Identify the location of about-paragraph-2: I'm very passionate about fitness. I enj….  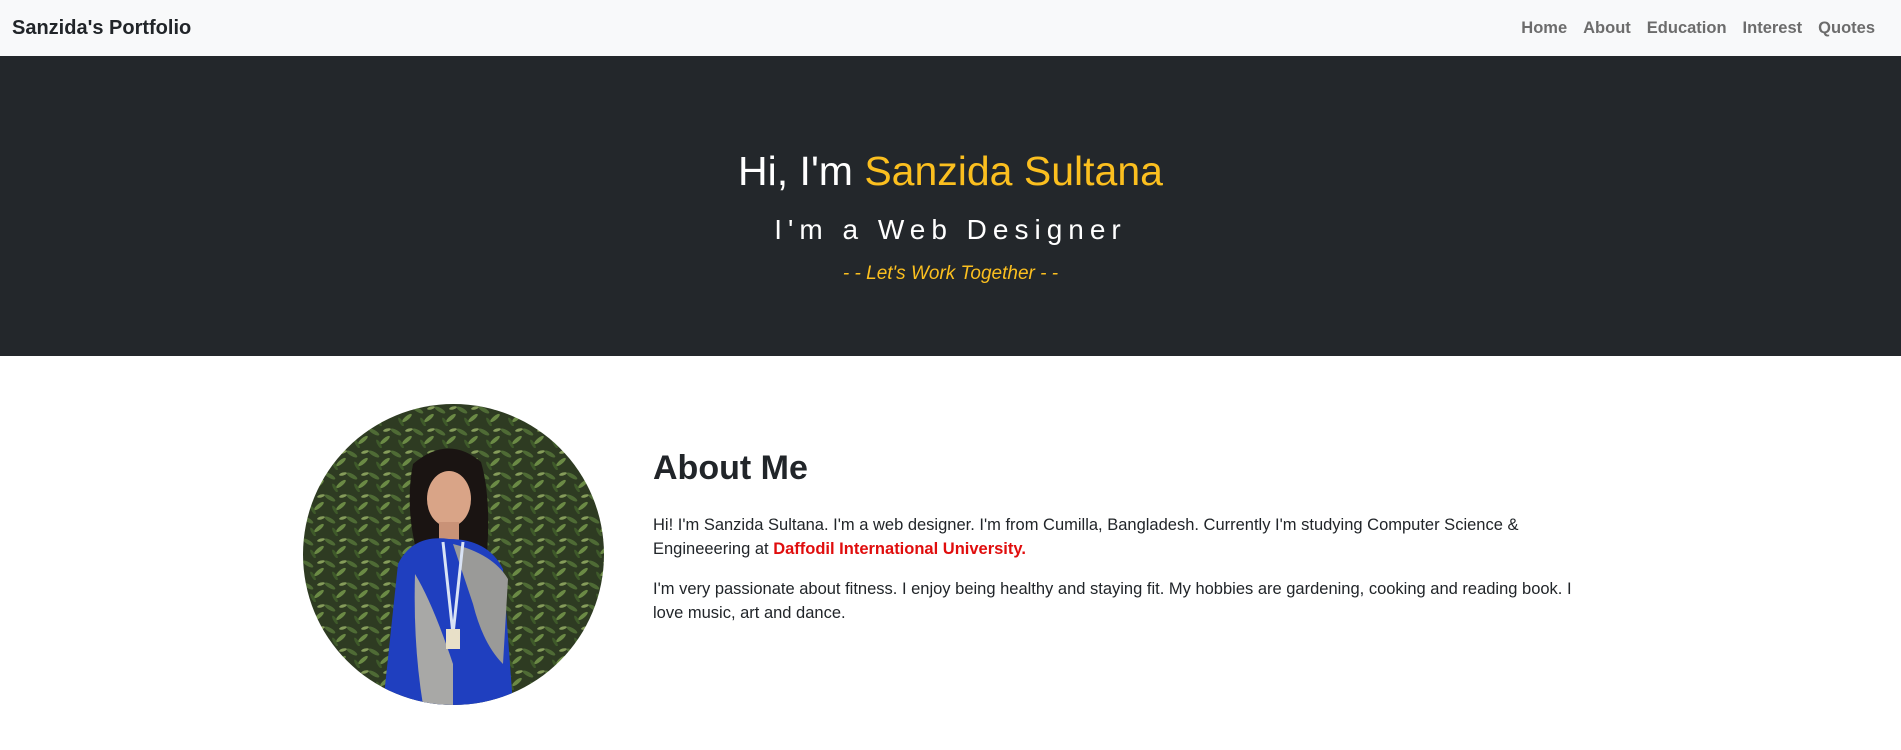
(1112, 601).